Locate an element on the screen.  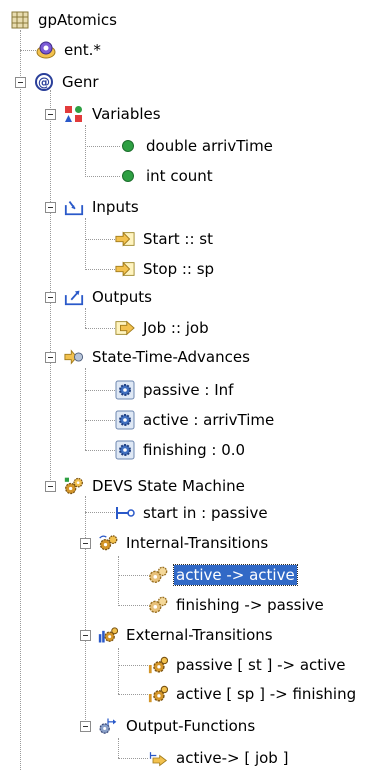
tree-item-label: ent.* is located at coordinates (82, 50).